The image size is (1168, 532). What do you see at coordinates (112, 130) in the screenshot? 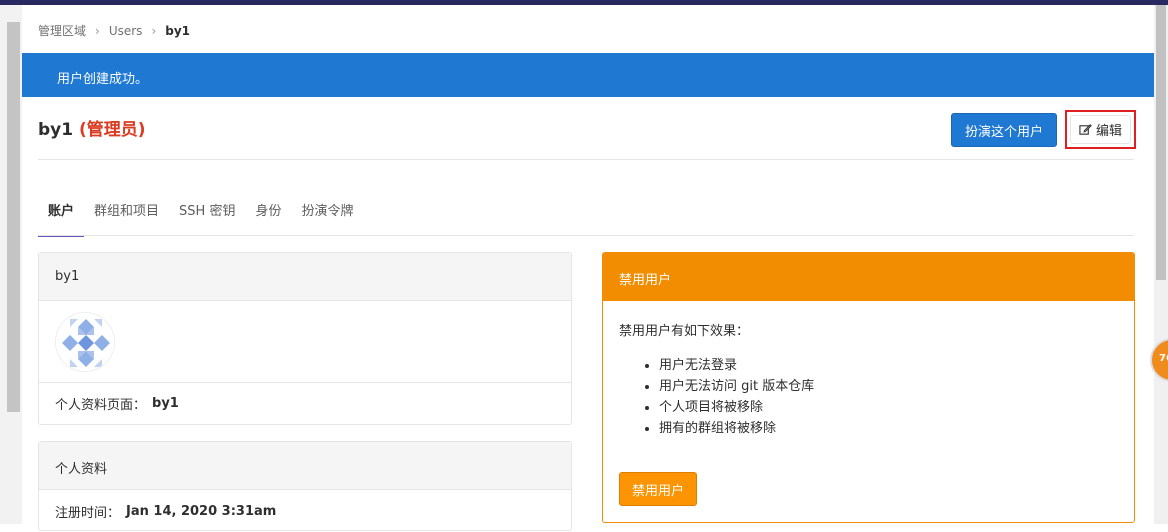
I see `user-role: (管理员)` at bounding box center [112, 130].